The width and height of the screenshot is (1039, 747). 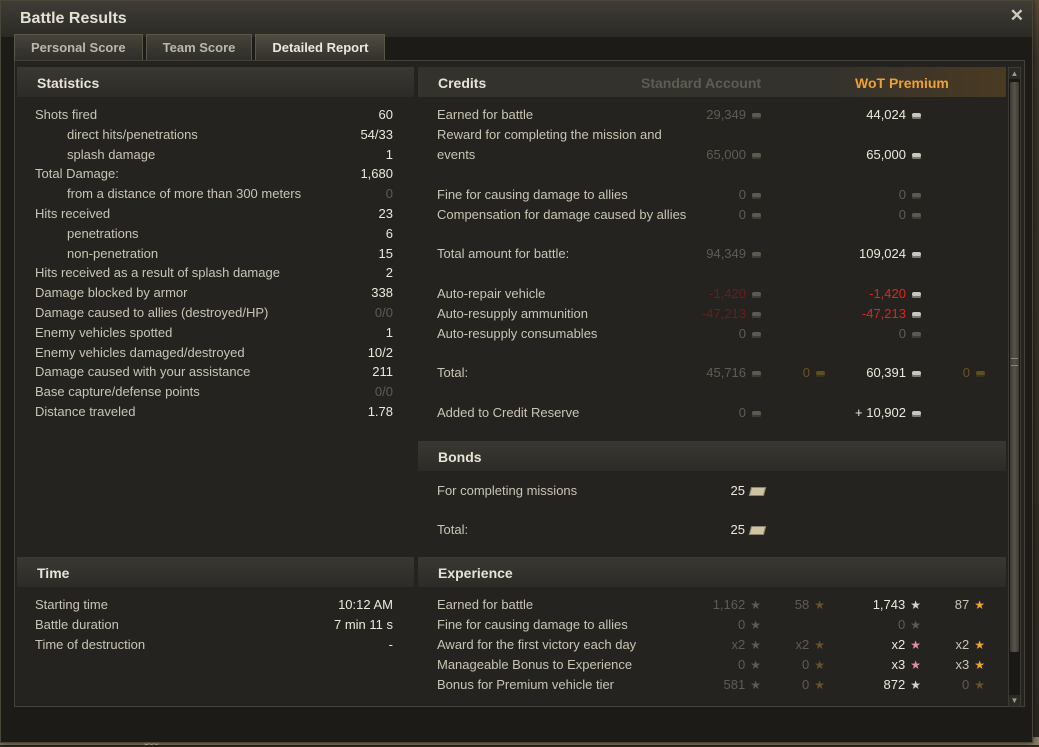 I want to click on prem-xp: x2 ★, so click(x=906, y=644).